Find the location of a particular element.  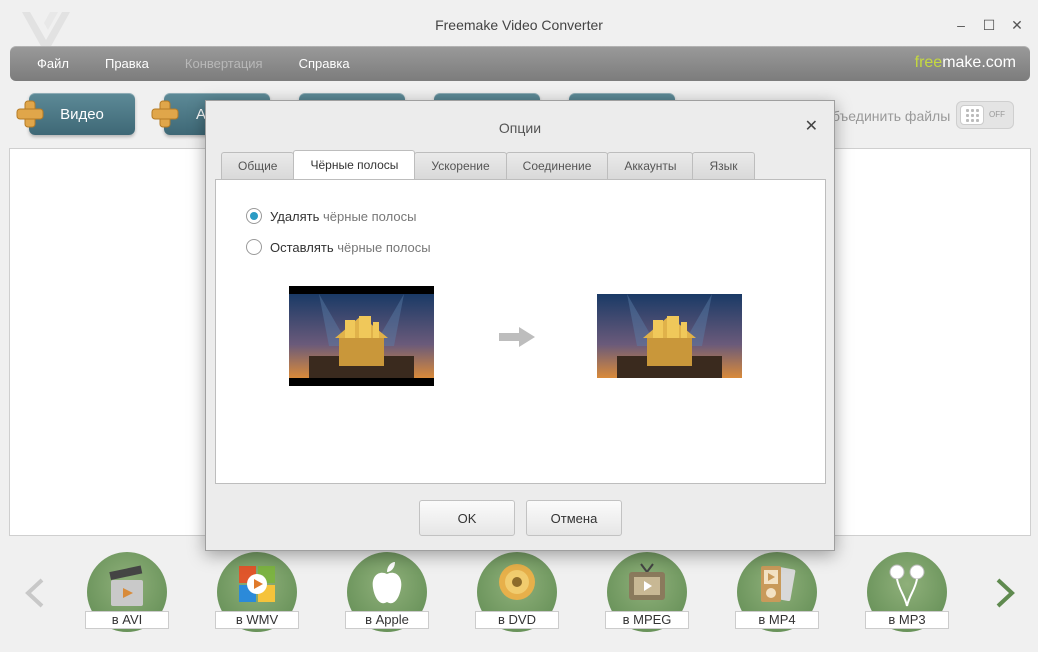

format-wmv-button: в WMV is located at coordinates (257, 594).